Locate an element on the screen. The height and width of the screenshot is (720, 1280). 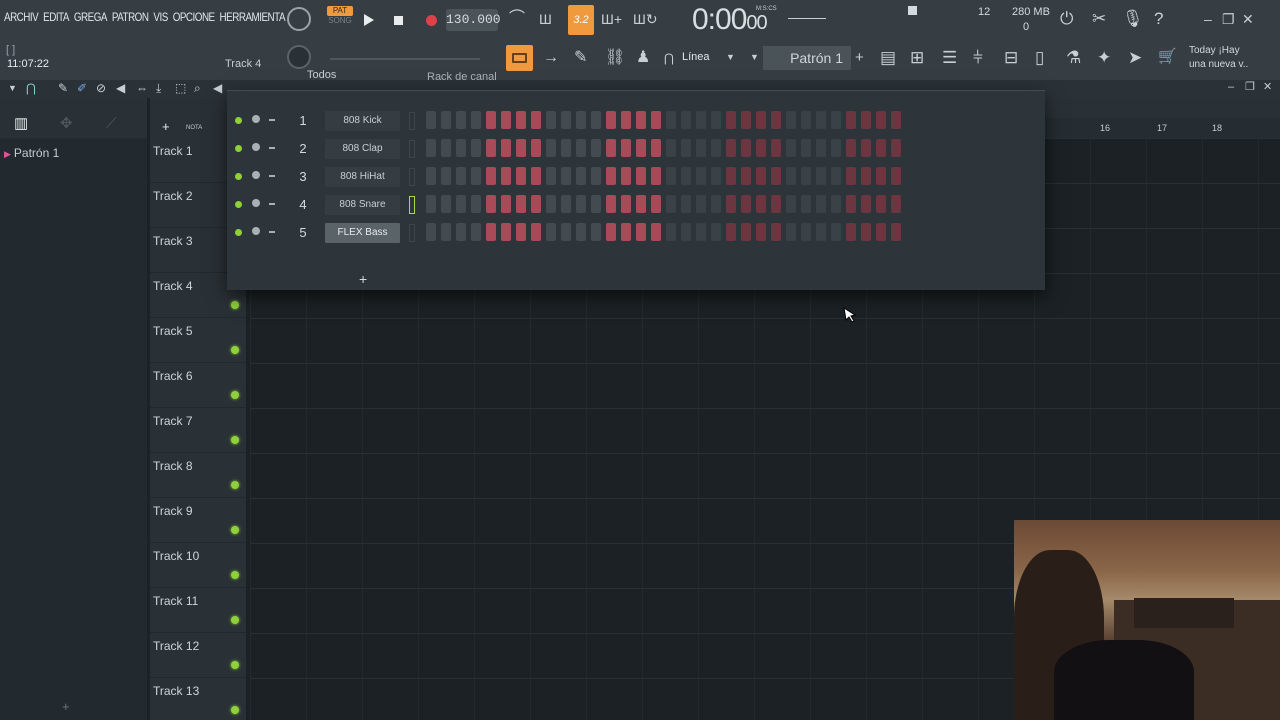
arrow-right-icon: → is located at coordinates (551, 58).